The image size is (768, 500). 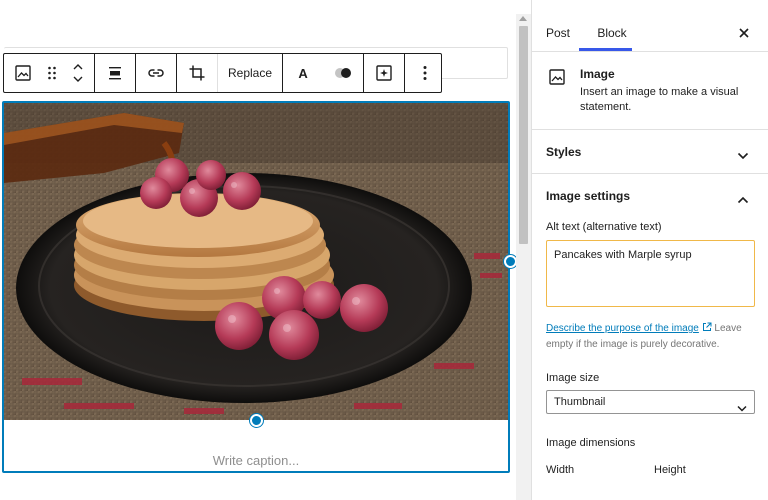 I want to click on replace-button: Replace, so click(x=249, y=73).